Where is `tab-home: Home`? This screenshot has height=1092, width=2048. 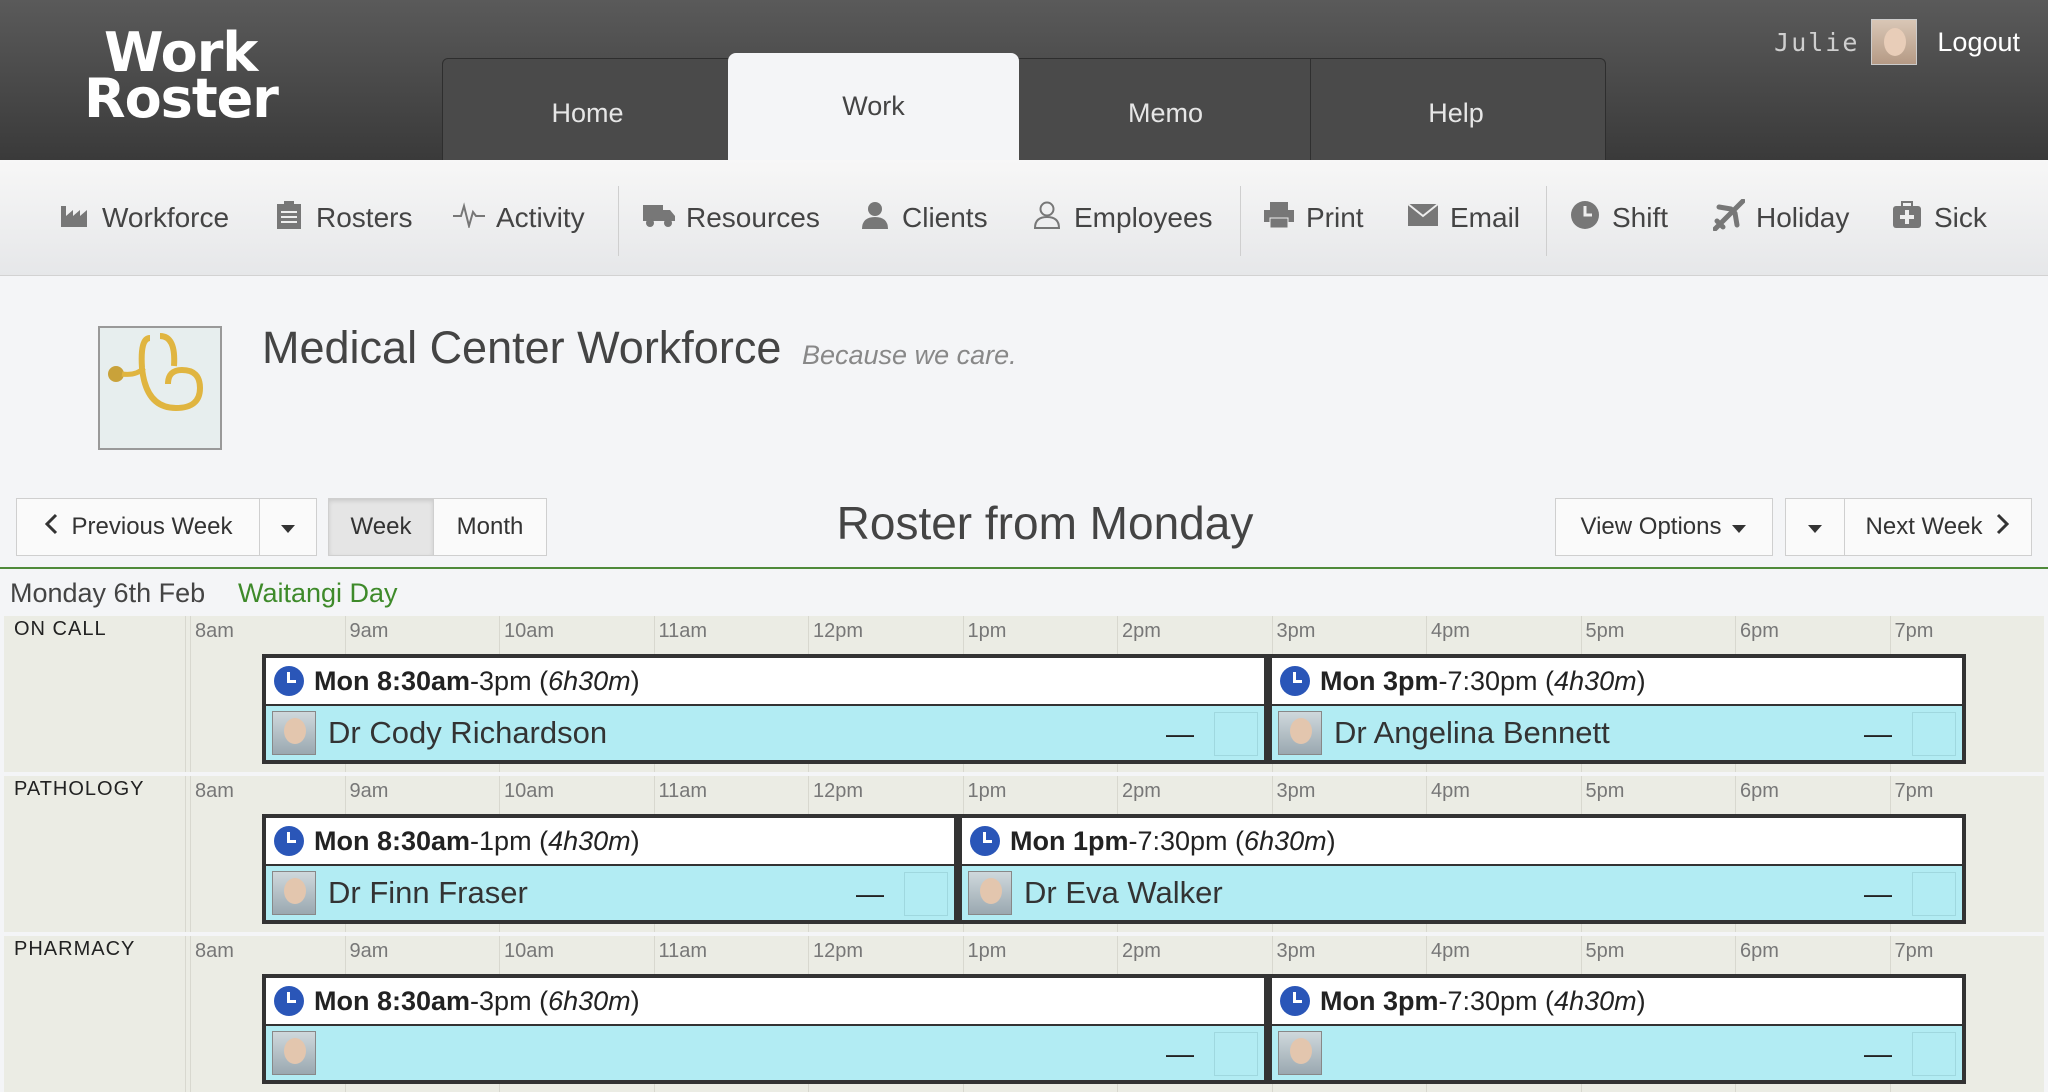
tab-home: Home is located at coordinates (587, 109).